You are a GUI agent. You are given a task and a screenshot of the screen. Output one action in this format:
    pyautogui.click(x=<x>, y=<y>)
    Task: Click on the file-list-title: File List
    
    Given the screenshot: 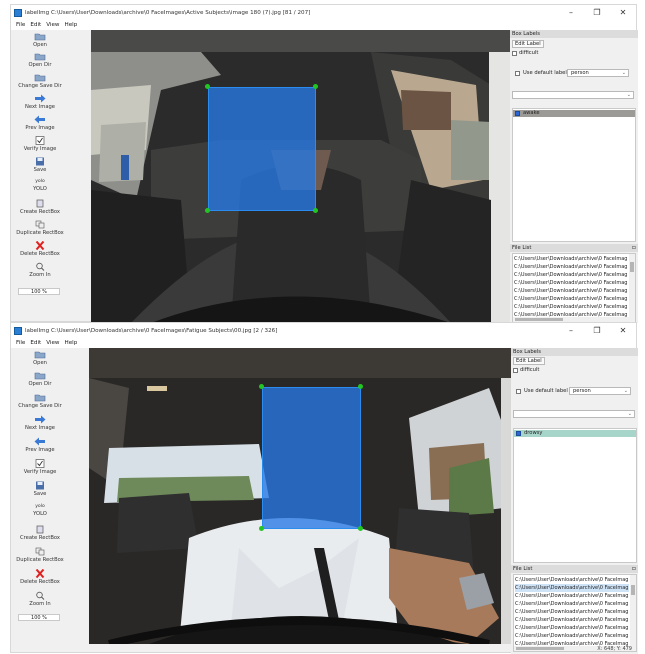 What is the action you would take?
    pyautogui.click(x=523, y=569)
    